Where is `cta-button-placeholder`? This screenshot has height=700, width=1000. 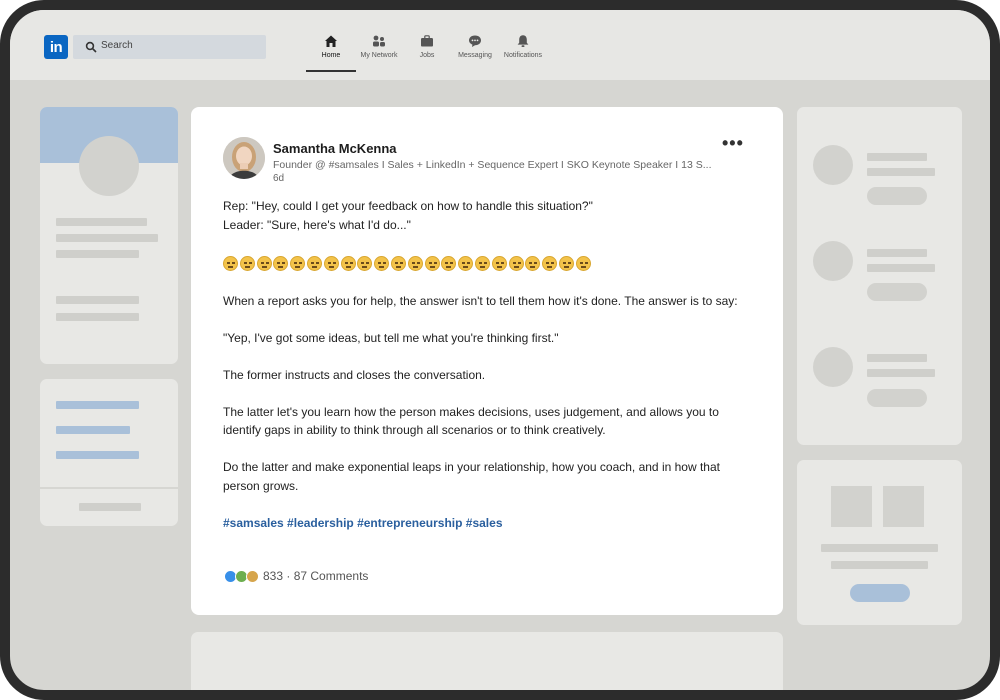
cta-button-placeholder is located at coordinates (880, 593).